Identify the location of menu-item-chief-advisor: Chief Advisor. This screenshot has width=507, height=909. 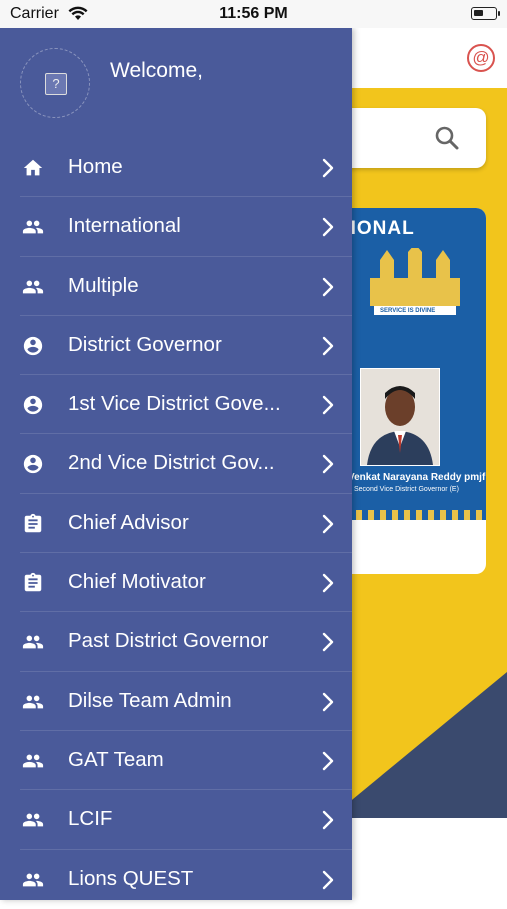
(176, 524).